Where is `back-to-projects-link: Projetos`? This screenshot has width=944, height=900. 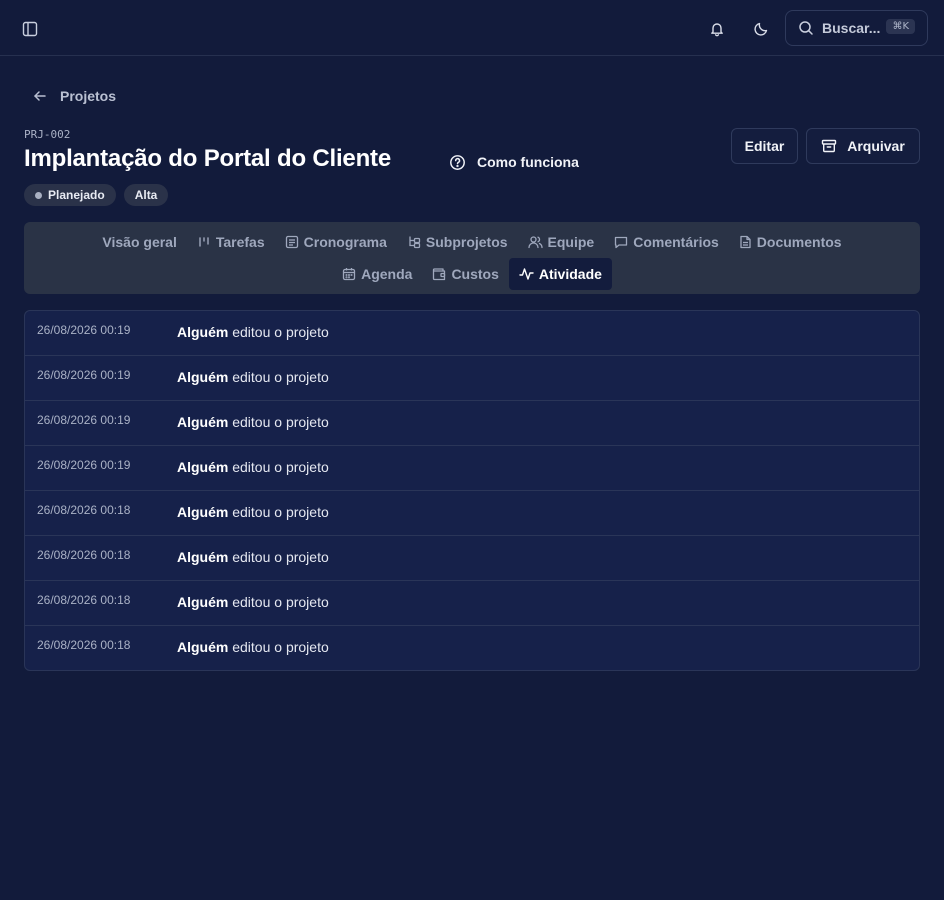 back-to-projects-link: Projetos is located at coordinates (74, 96).